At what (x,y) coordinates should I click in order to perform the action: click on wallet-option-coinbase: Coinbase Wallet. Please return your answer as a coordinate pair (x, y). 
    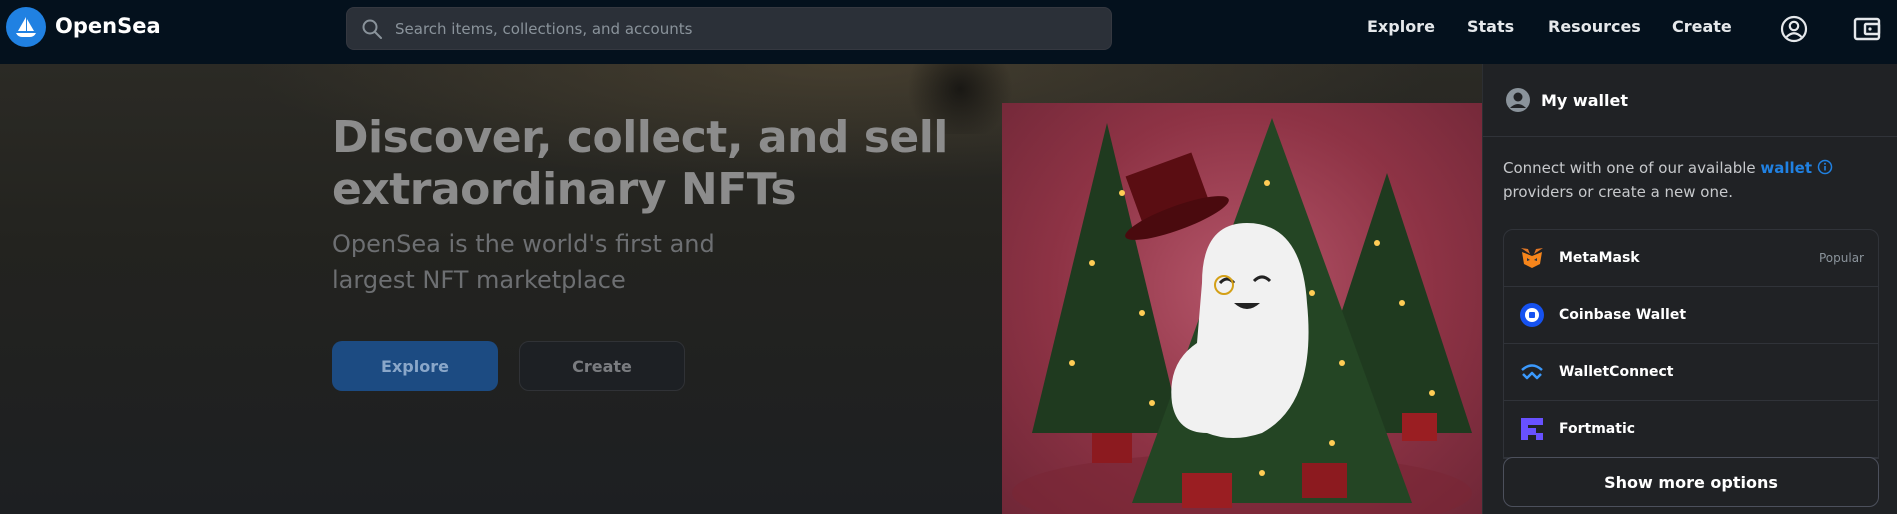
    Looking at the image, I should click on (1691, 315).